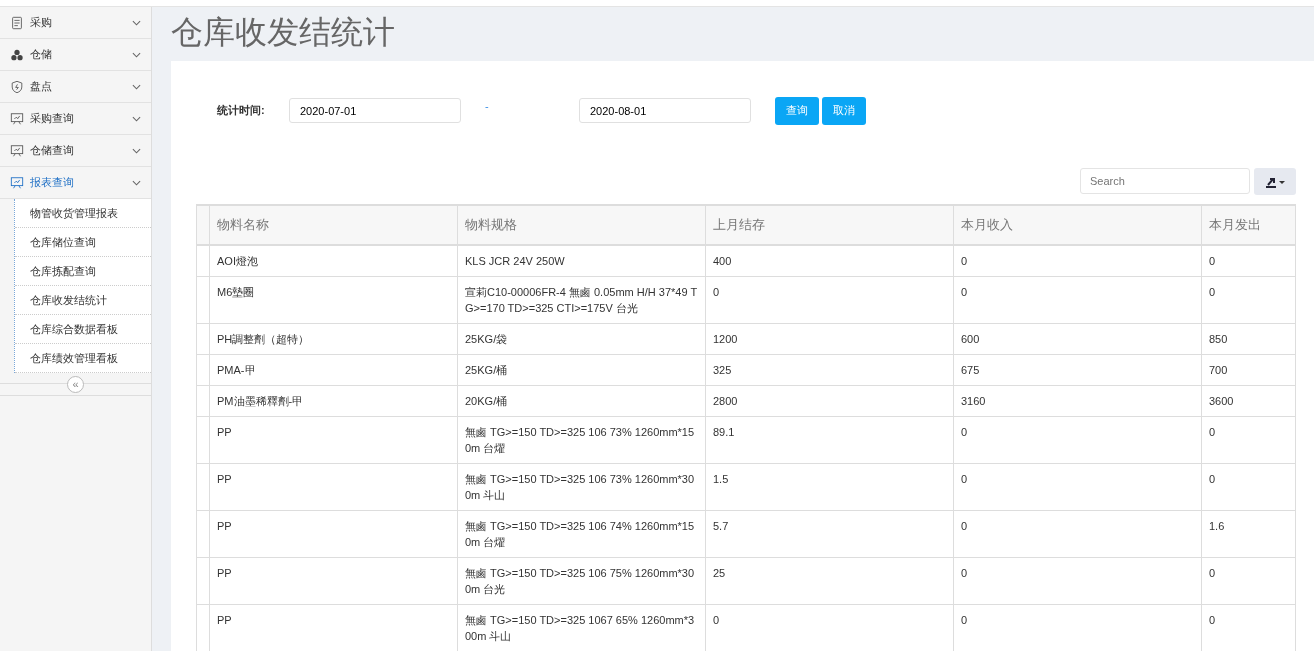 This screenshot has width=1314, height=651. I want to click on export-icon, so click(1275, 181).